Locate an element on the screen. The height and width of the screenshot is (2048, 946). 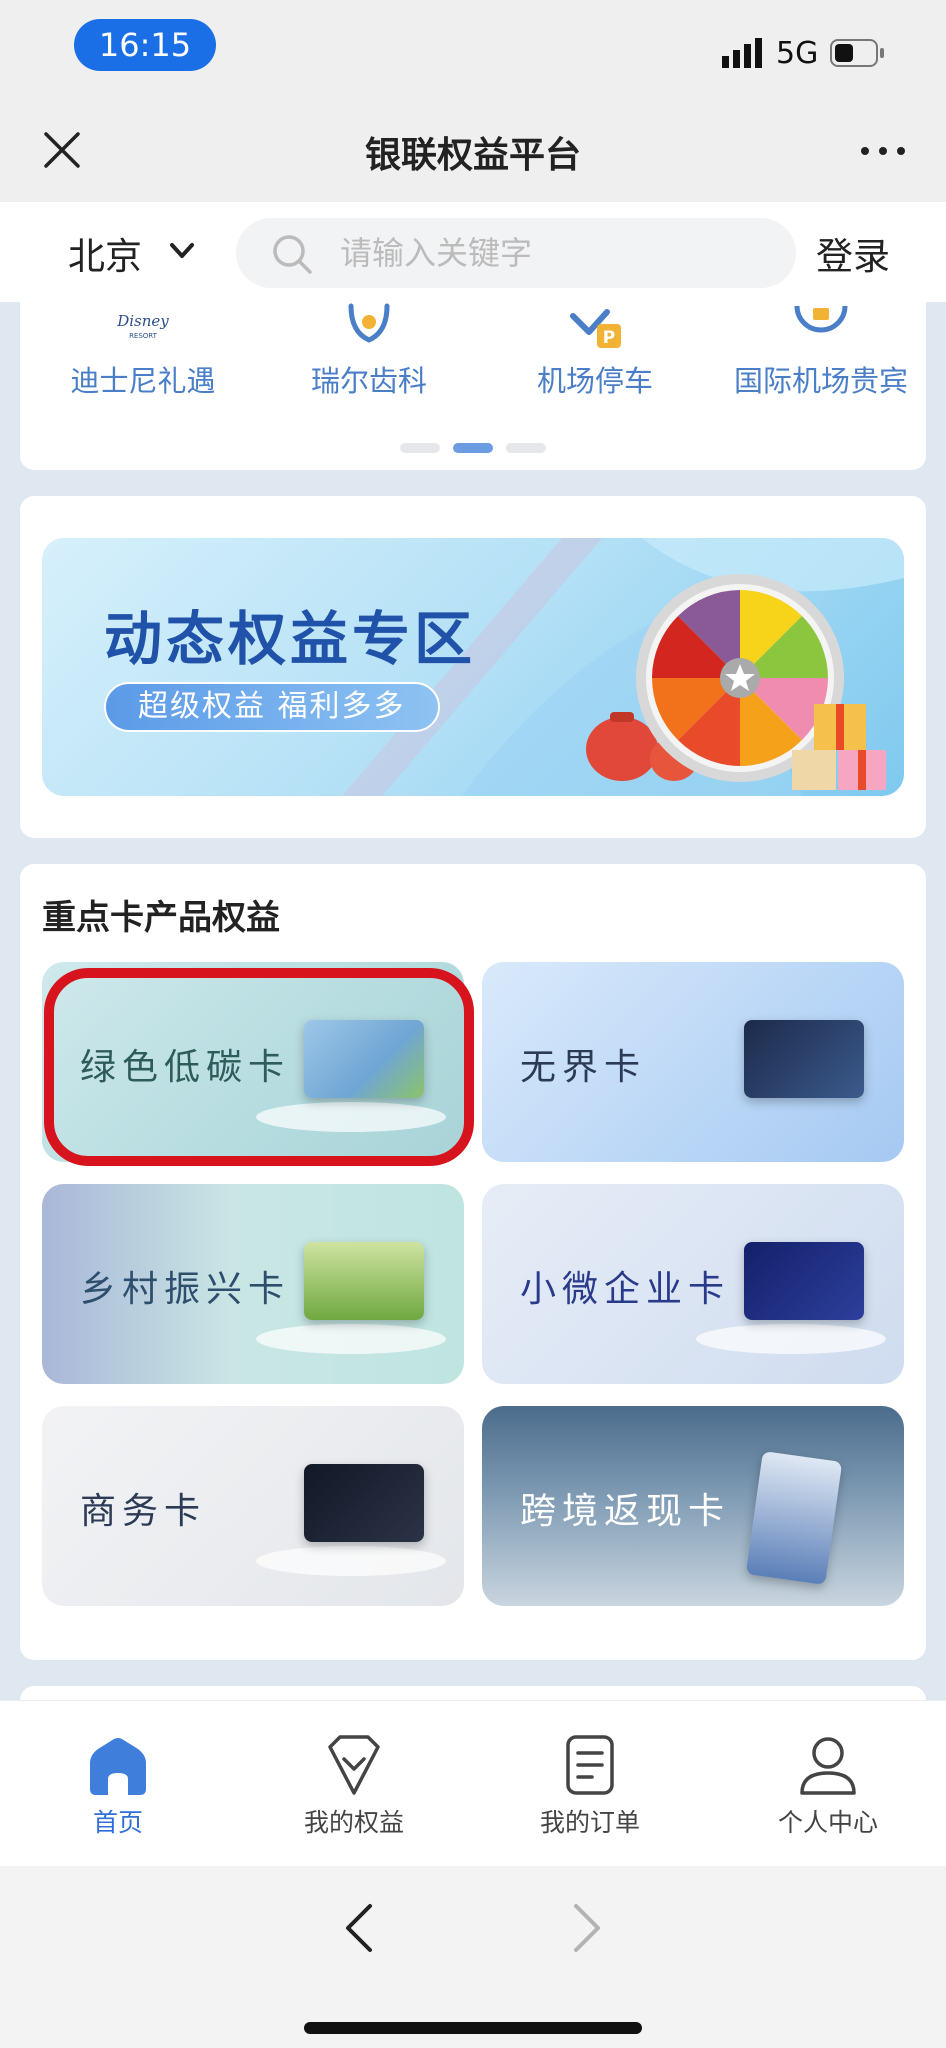
tab-label: 我的订单 is located at coordinates (589, 1822).